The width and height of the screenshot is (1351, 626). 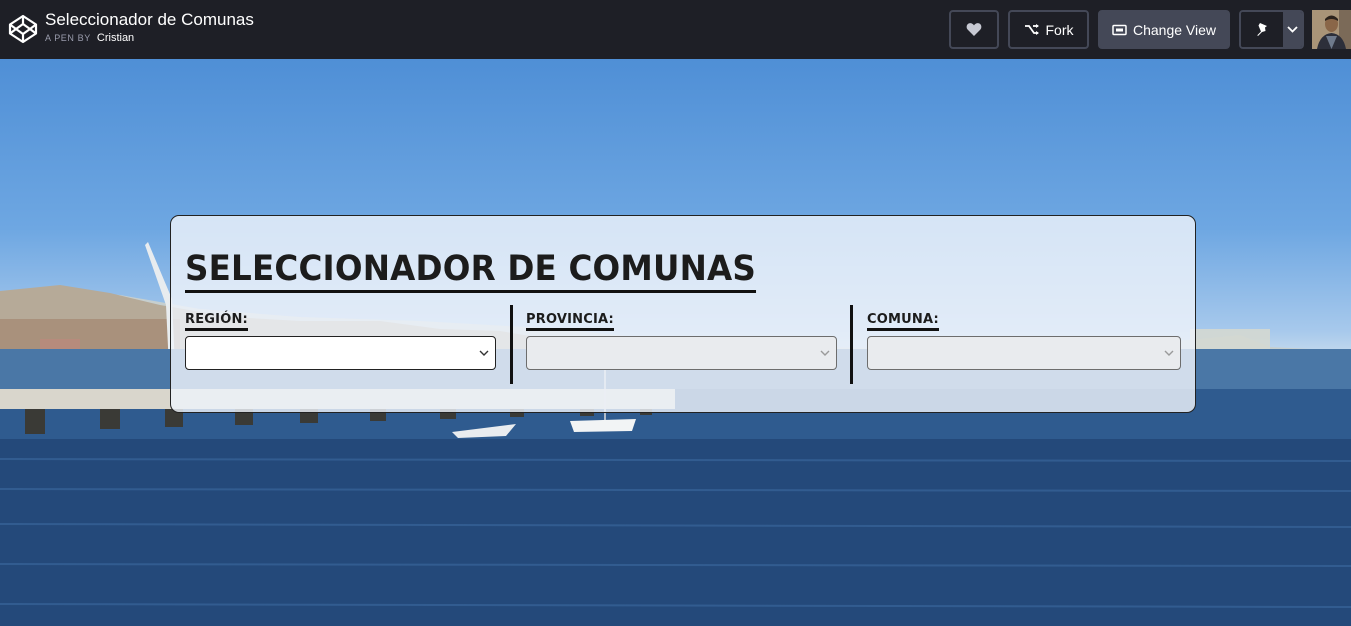 I want to click on change-view-label: Change View, so click(x=1174, y=29).